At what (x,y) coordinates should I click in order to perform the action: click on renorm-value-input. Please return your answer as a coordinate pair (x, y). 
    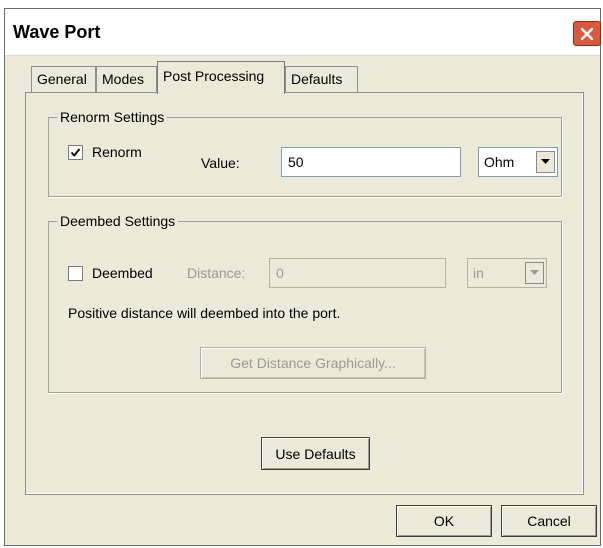
    Looking at the image, I should click on (371, 162).